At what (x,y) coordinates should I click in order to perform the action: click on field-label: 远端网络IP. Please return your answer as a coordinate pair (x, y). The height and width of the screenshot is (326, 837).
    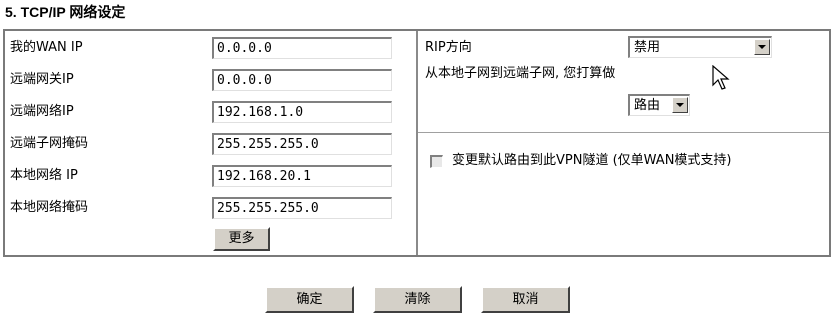
    Looking at the image, I should click on (42, 111).